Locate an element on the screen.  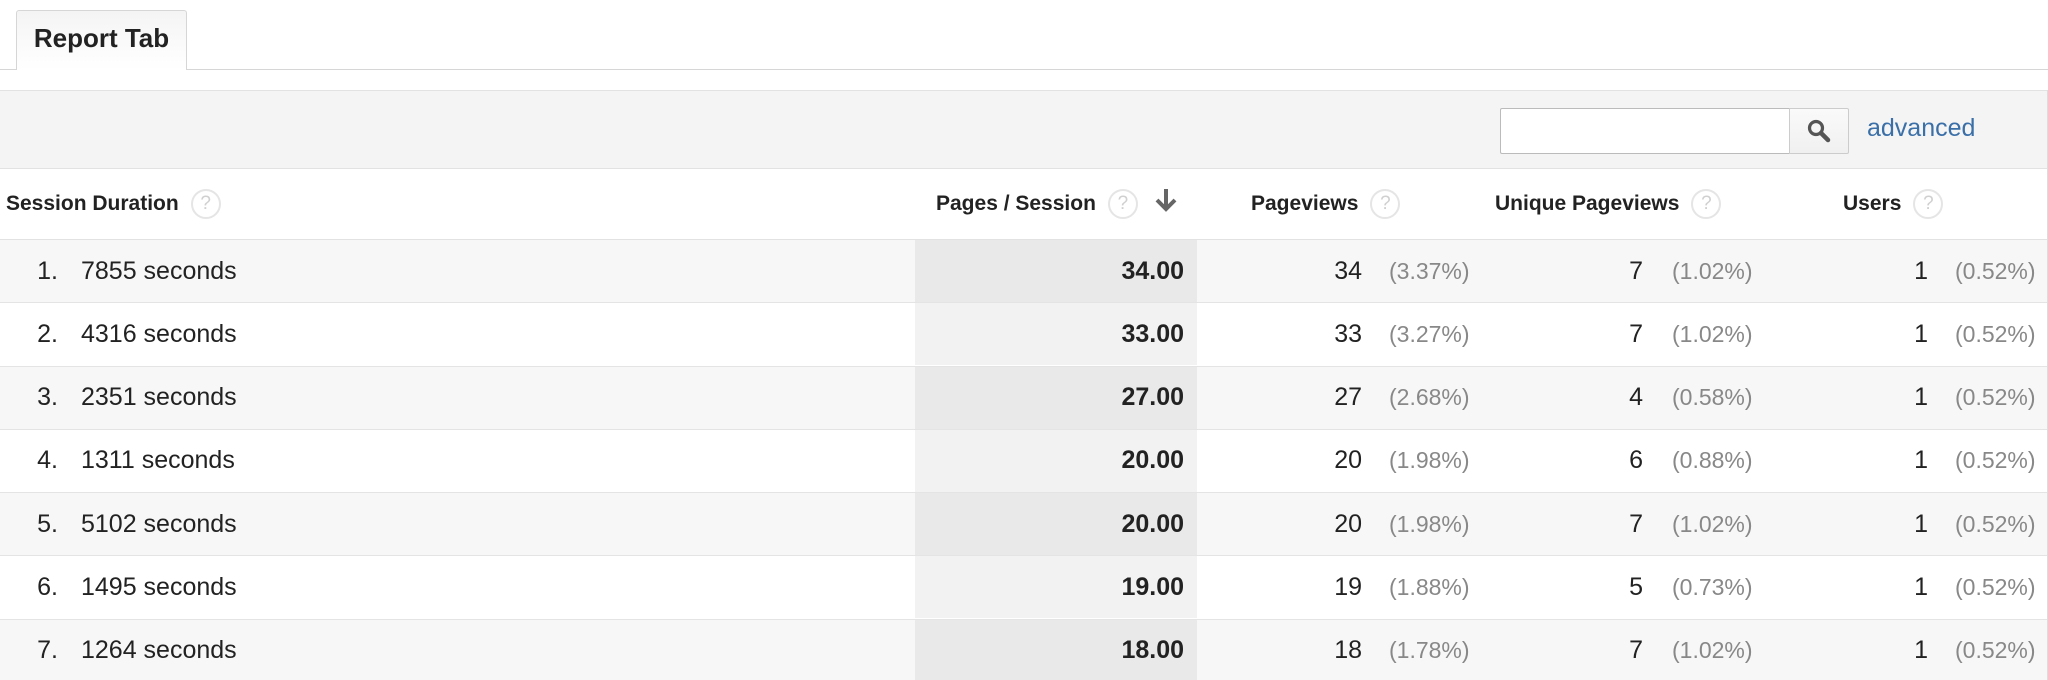
column-header-users: Users ? is located at coordinates (1893, 204).